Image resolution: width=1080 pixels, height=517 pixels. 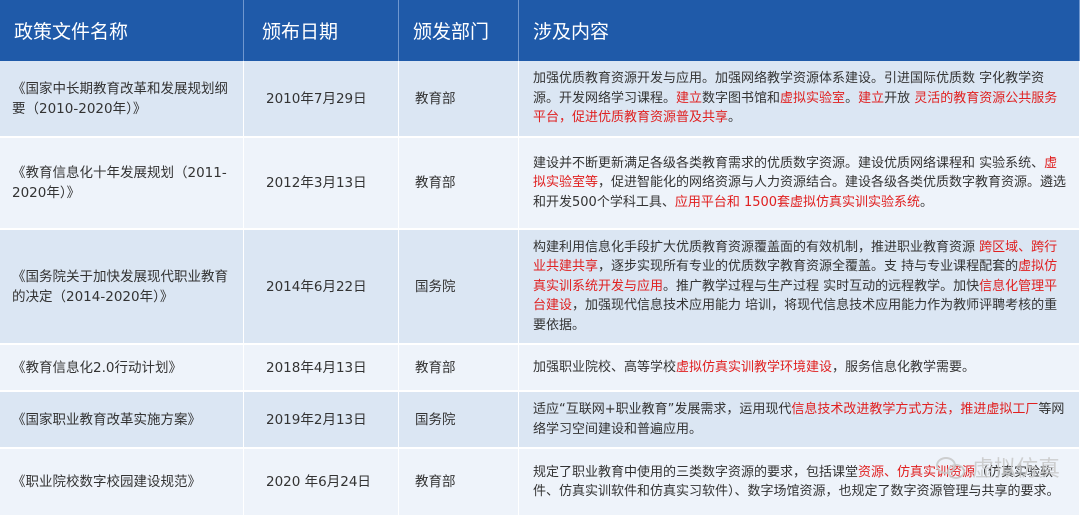 What do you see at coordinates (797, 202) in the screenshot?
I see `highlighted-text: 应用平台和 1500套虚拟仿真实训实验系统` at bounding box center [797, 202].